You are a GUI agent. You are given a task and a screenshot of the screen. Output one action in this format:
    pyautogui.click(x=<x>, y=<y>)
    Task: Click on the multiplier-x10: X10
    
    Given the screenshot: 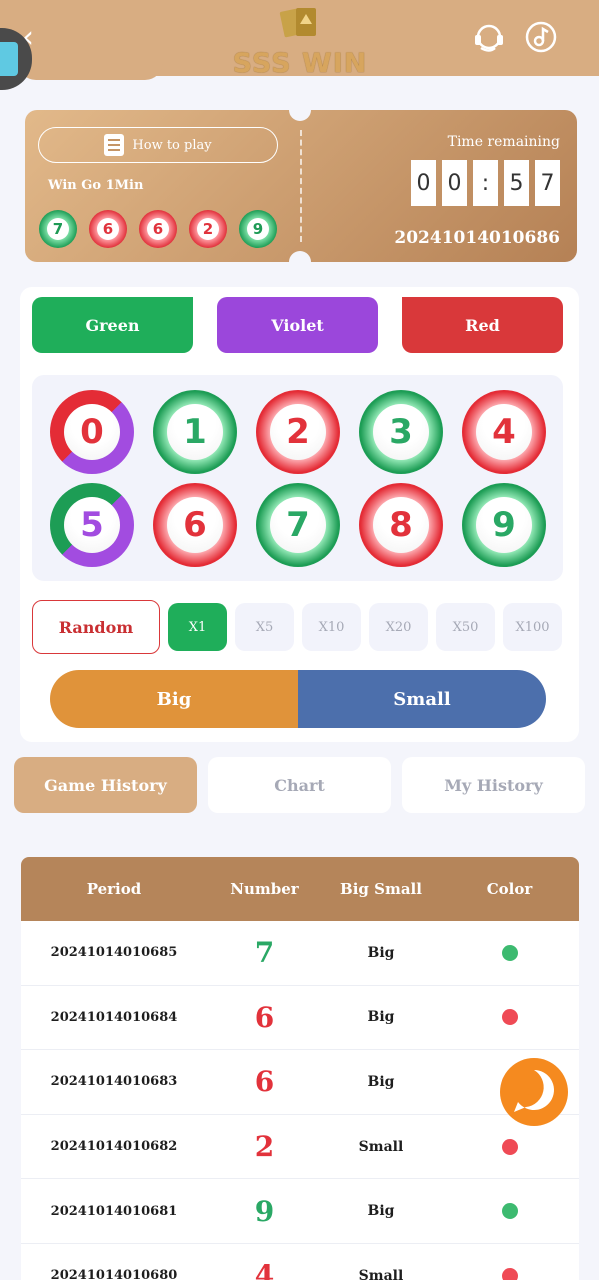 What is the action you would take?
    pyautogui.click(x=331, y=627)
    